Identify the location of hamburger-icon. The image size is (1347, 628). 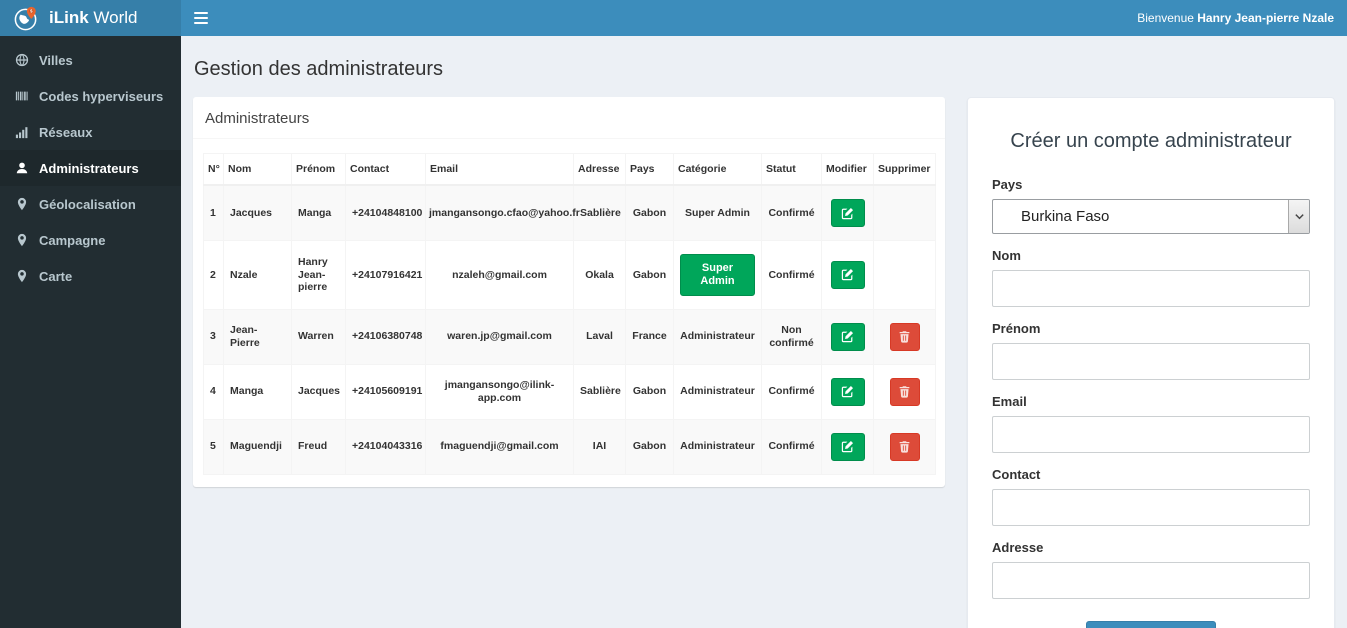
(209, 18).